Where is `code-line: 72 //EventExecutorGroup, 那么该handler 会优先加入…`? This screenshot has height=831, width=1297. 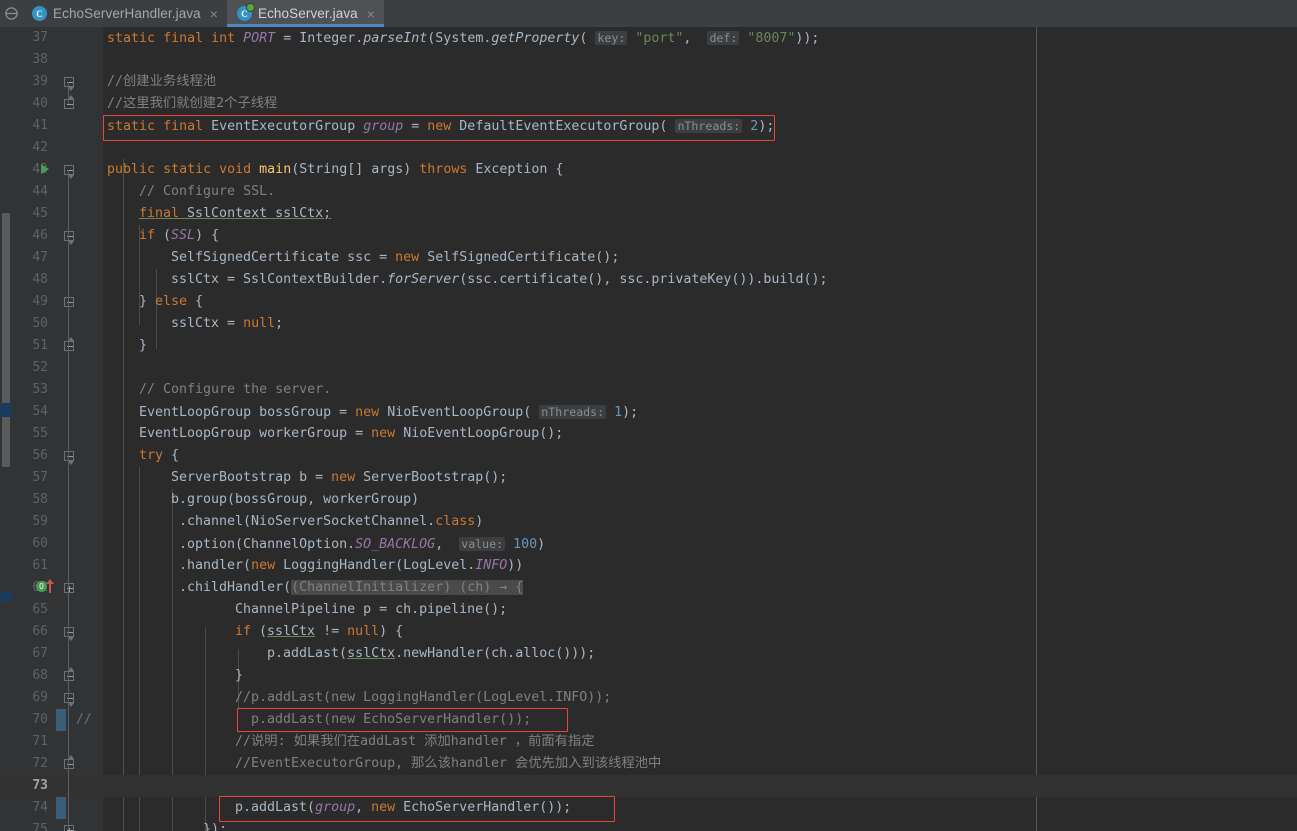
code-line: 72 //EventExecutorGroup, 那么该handler 会优先加入… is located at coordinates (648, 764).